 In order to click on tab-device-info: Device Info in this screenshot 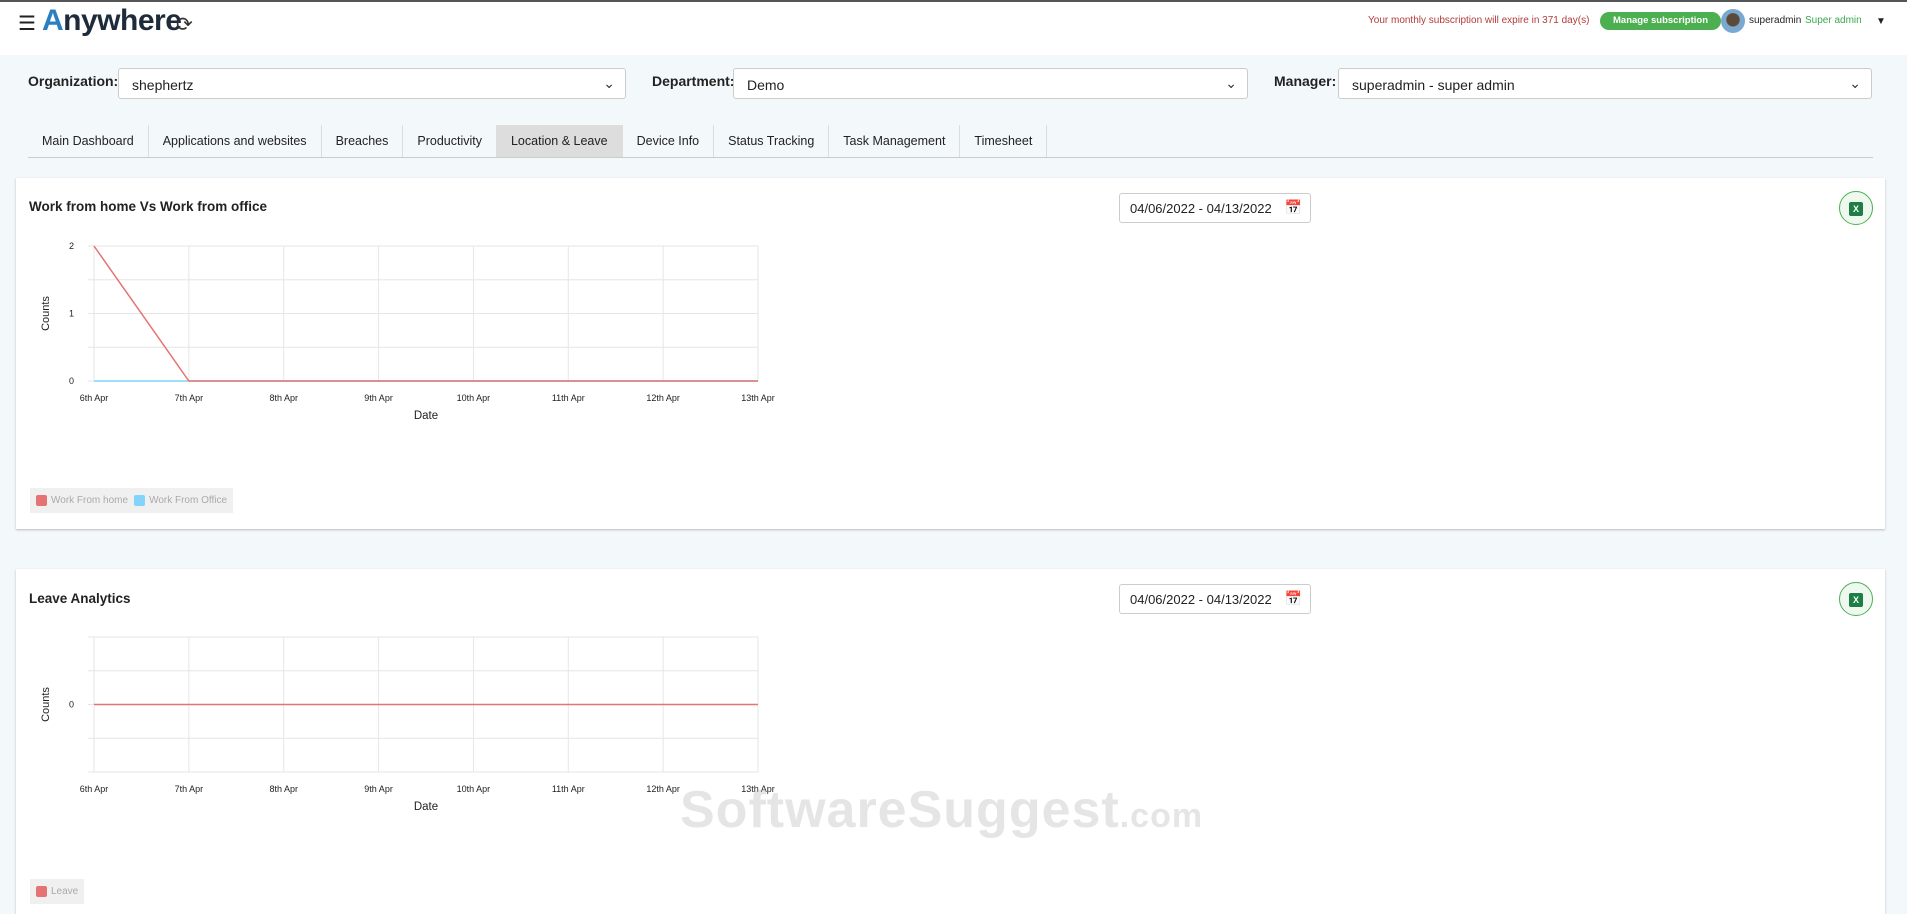, I will do `click(669, 141)`.